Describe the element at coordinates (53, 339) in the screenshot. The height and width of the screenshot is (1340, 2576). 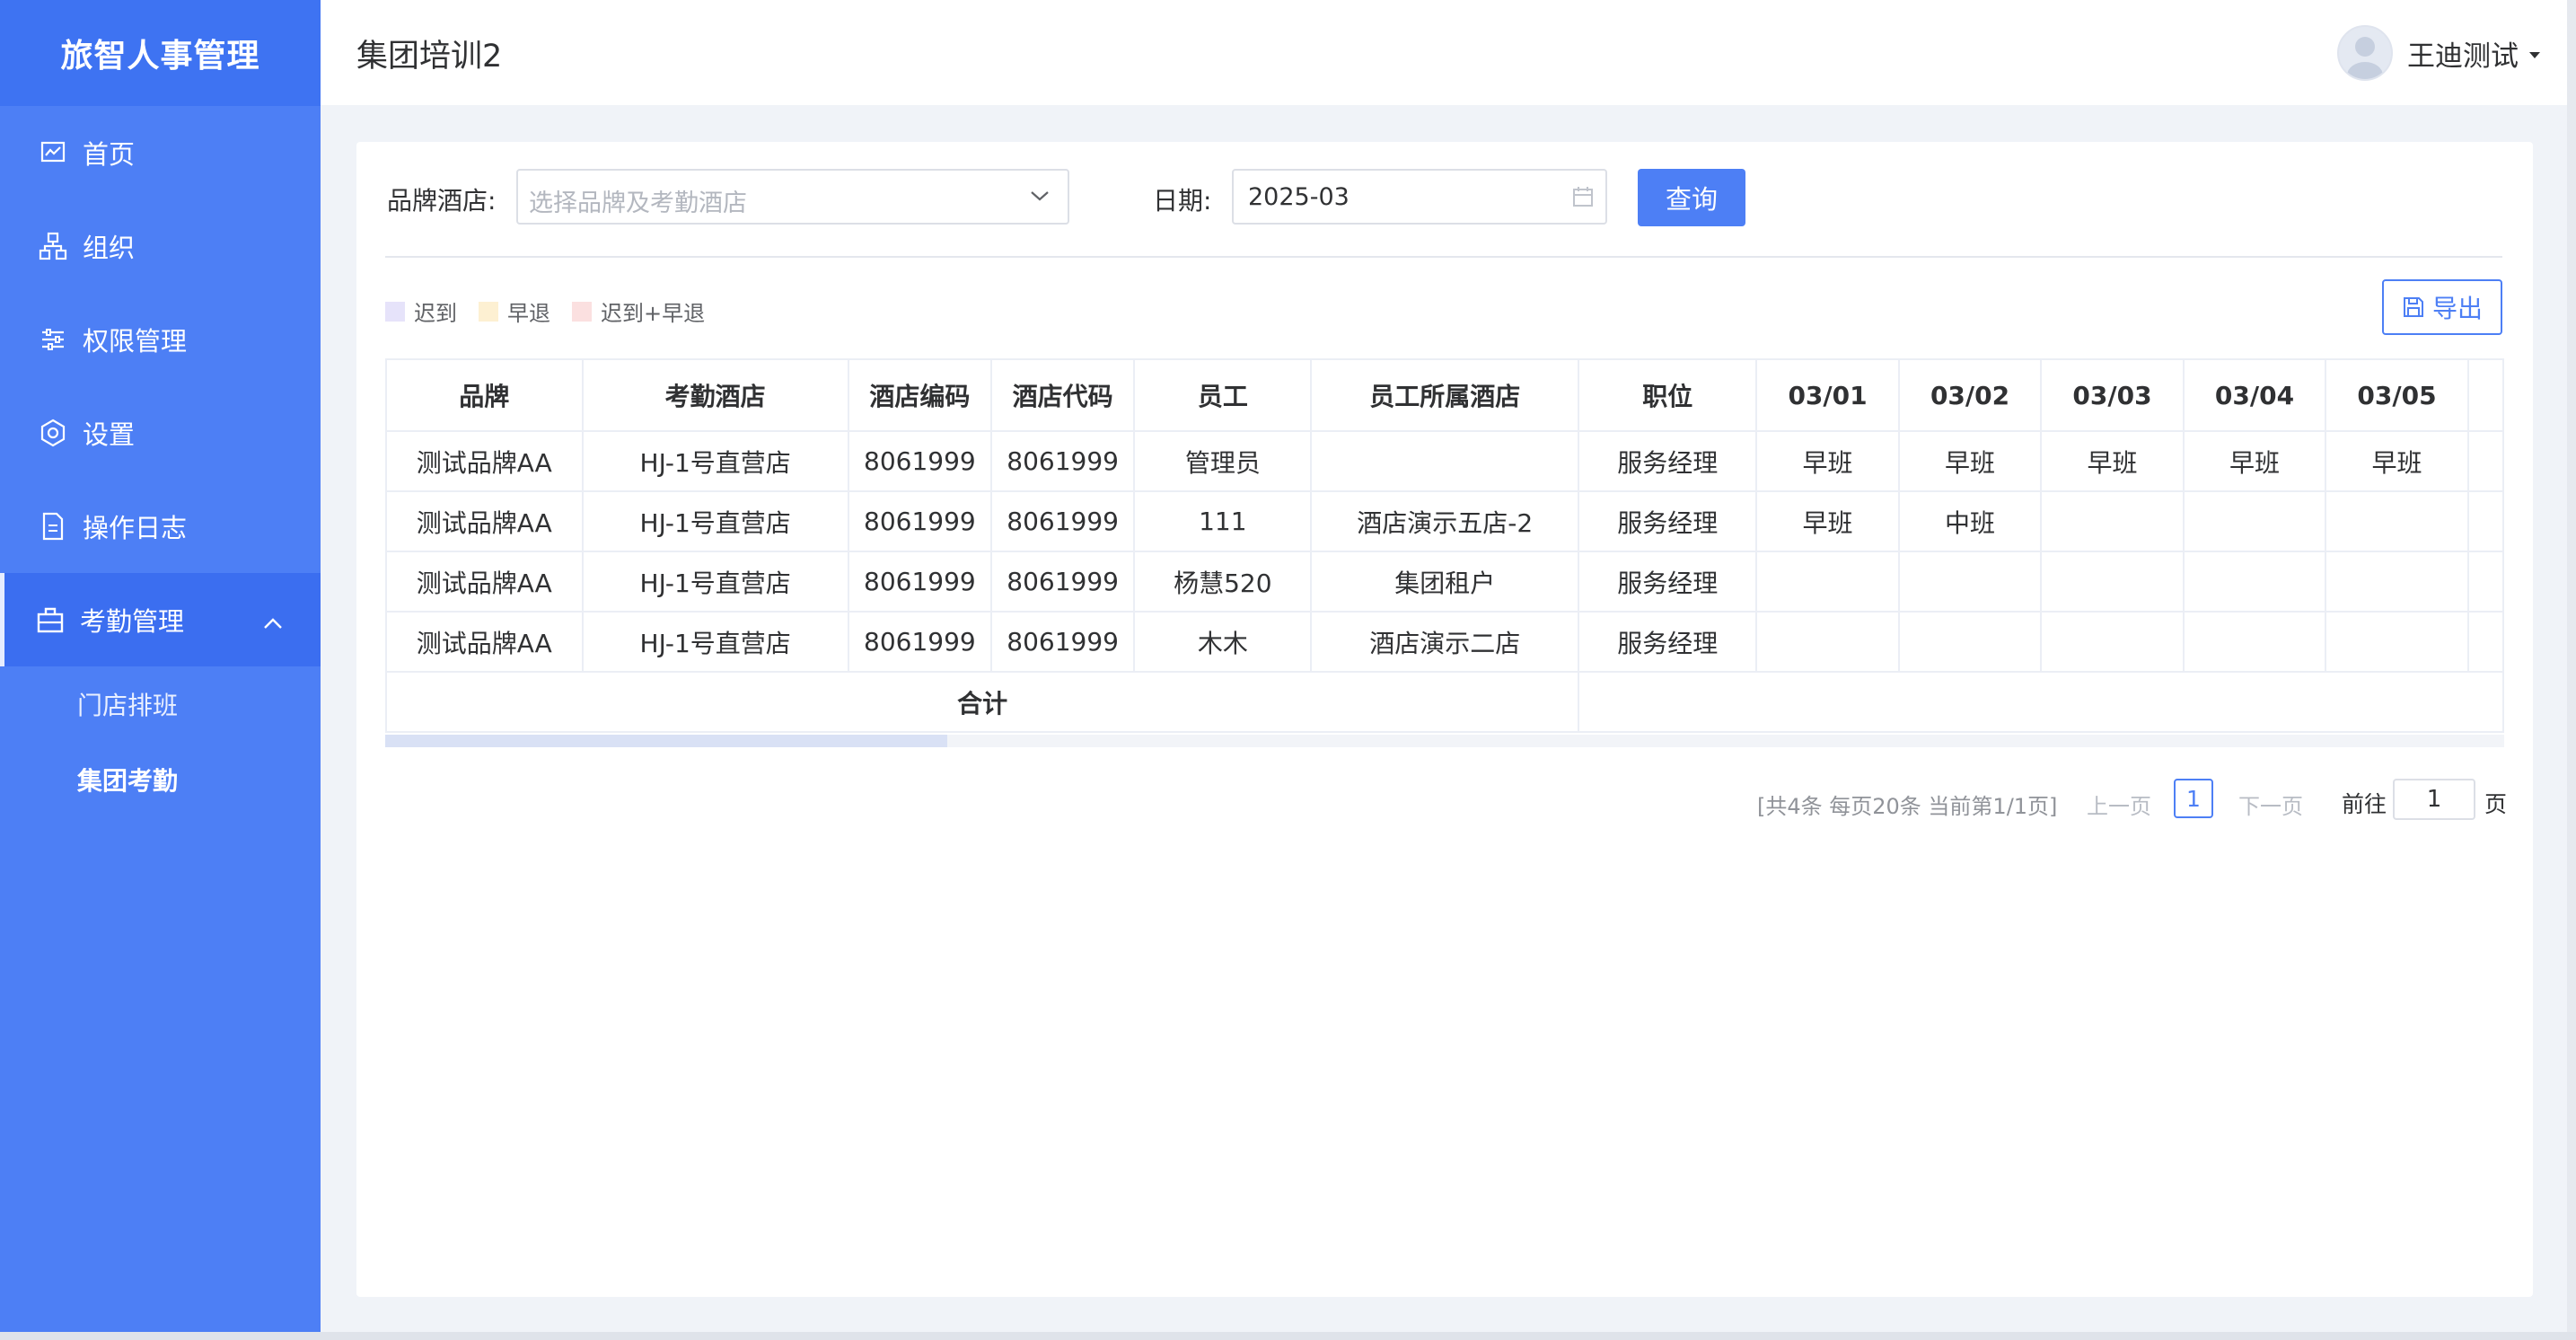
I see `sliders-icon` at that location.